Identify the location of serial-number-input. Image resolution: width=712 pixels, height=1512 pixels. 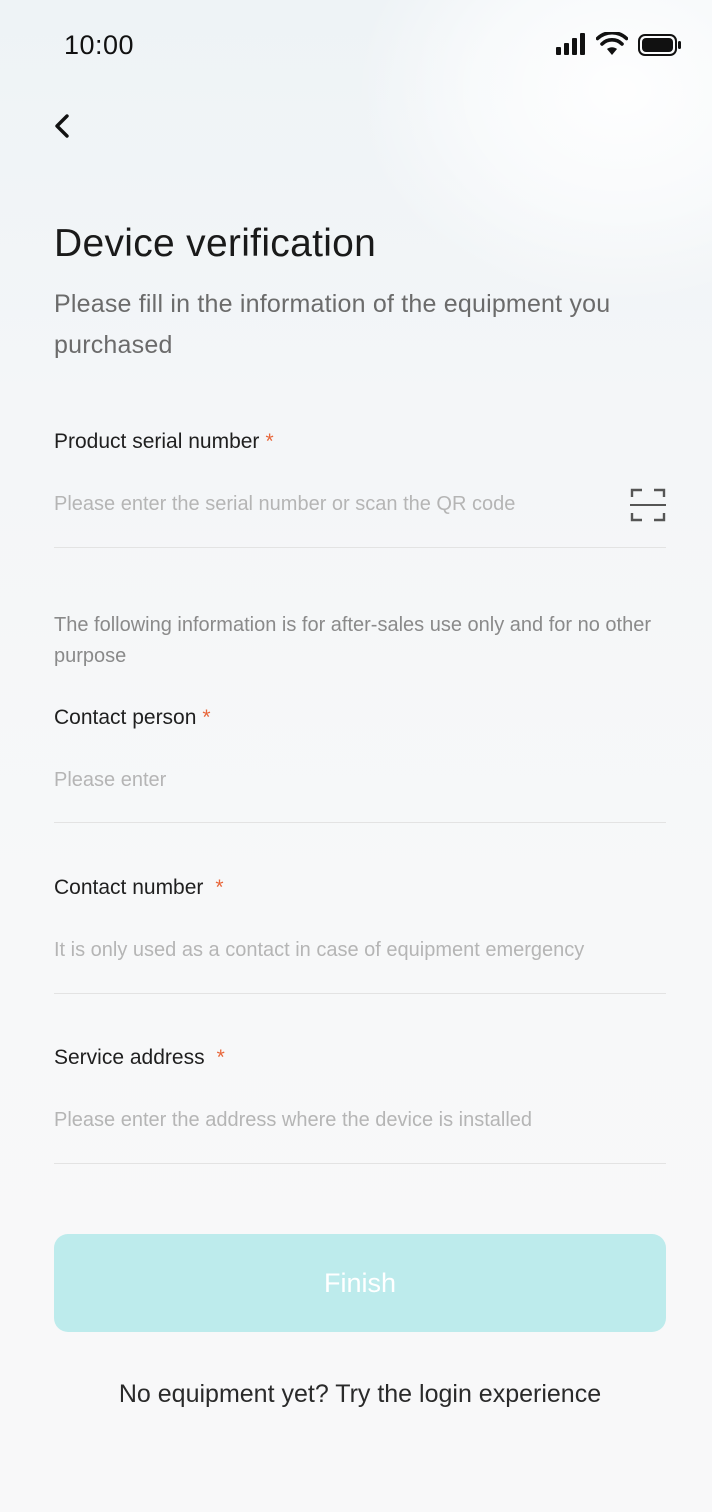
(334, 504).